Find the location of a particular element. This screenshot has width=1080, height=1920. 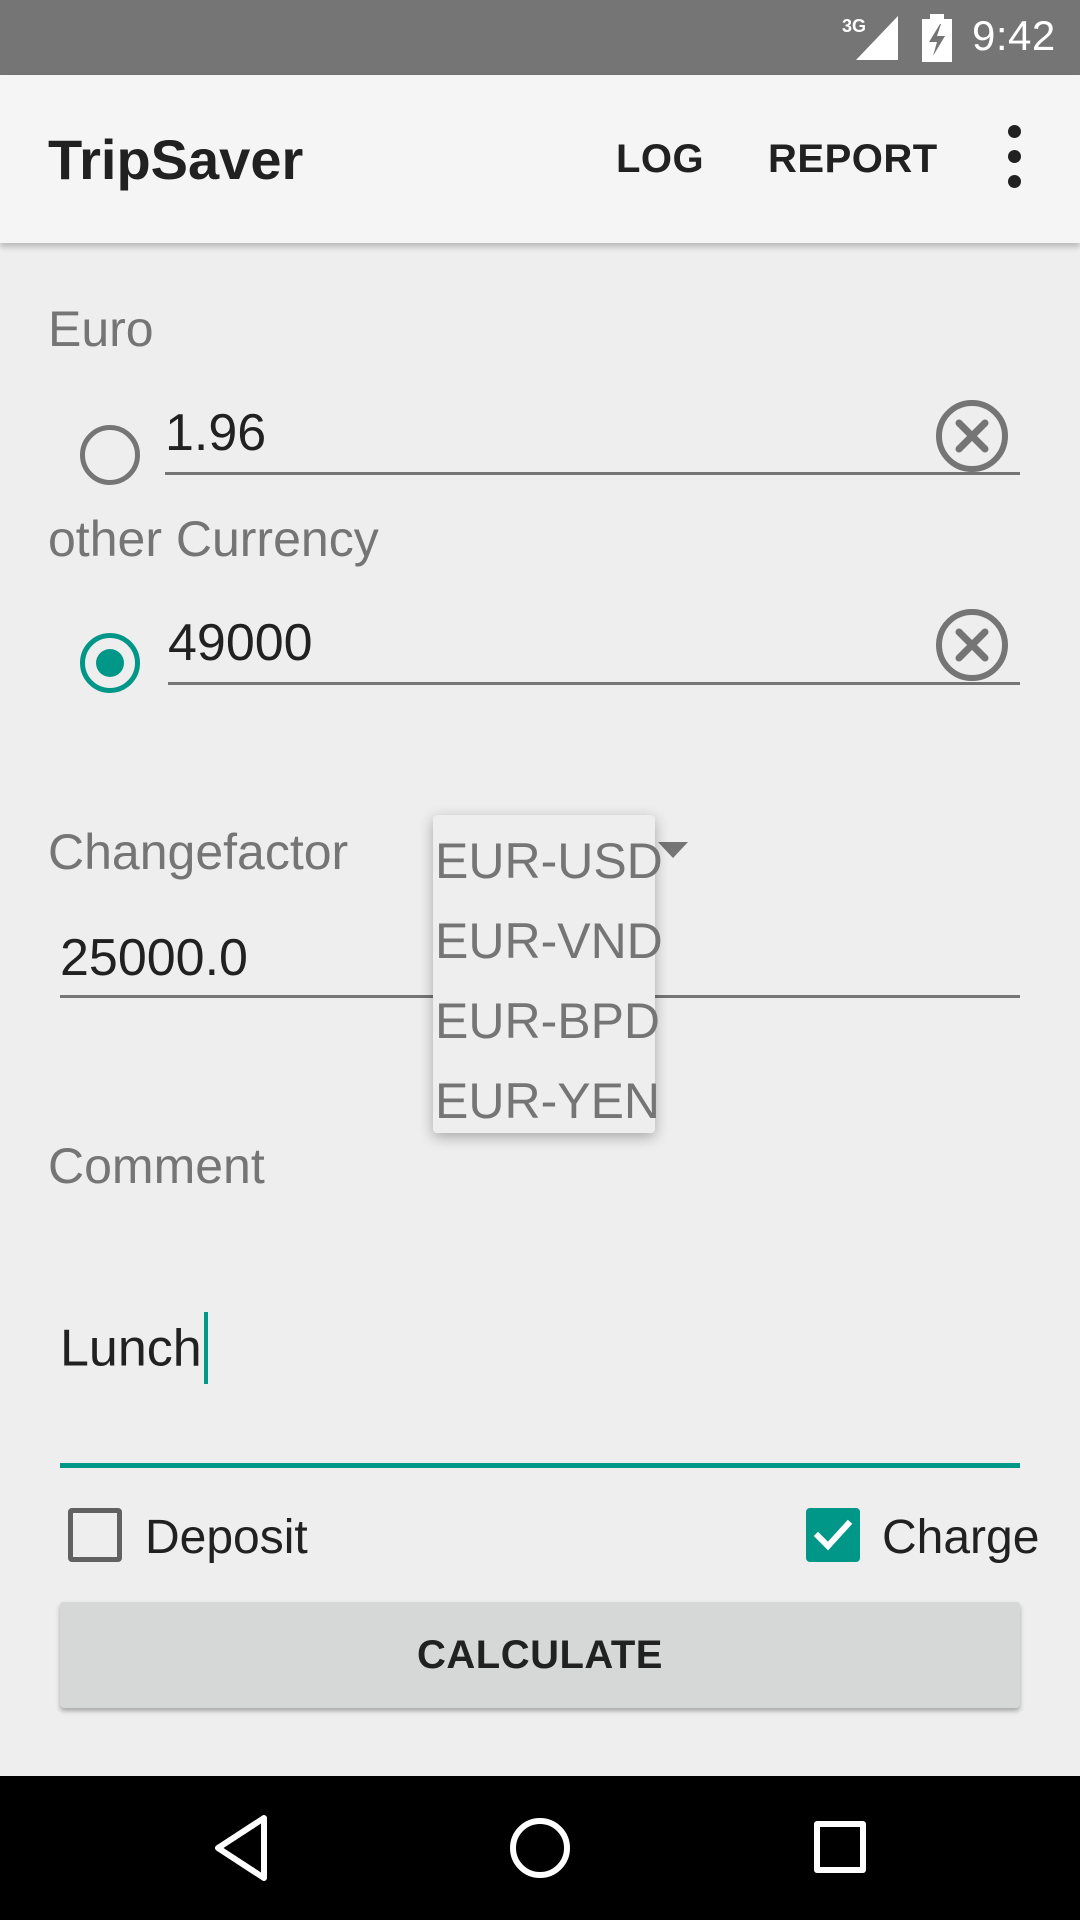

log-action-button: LOG is located at coordinates (660, 159).